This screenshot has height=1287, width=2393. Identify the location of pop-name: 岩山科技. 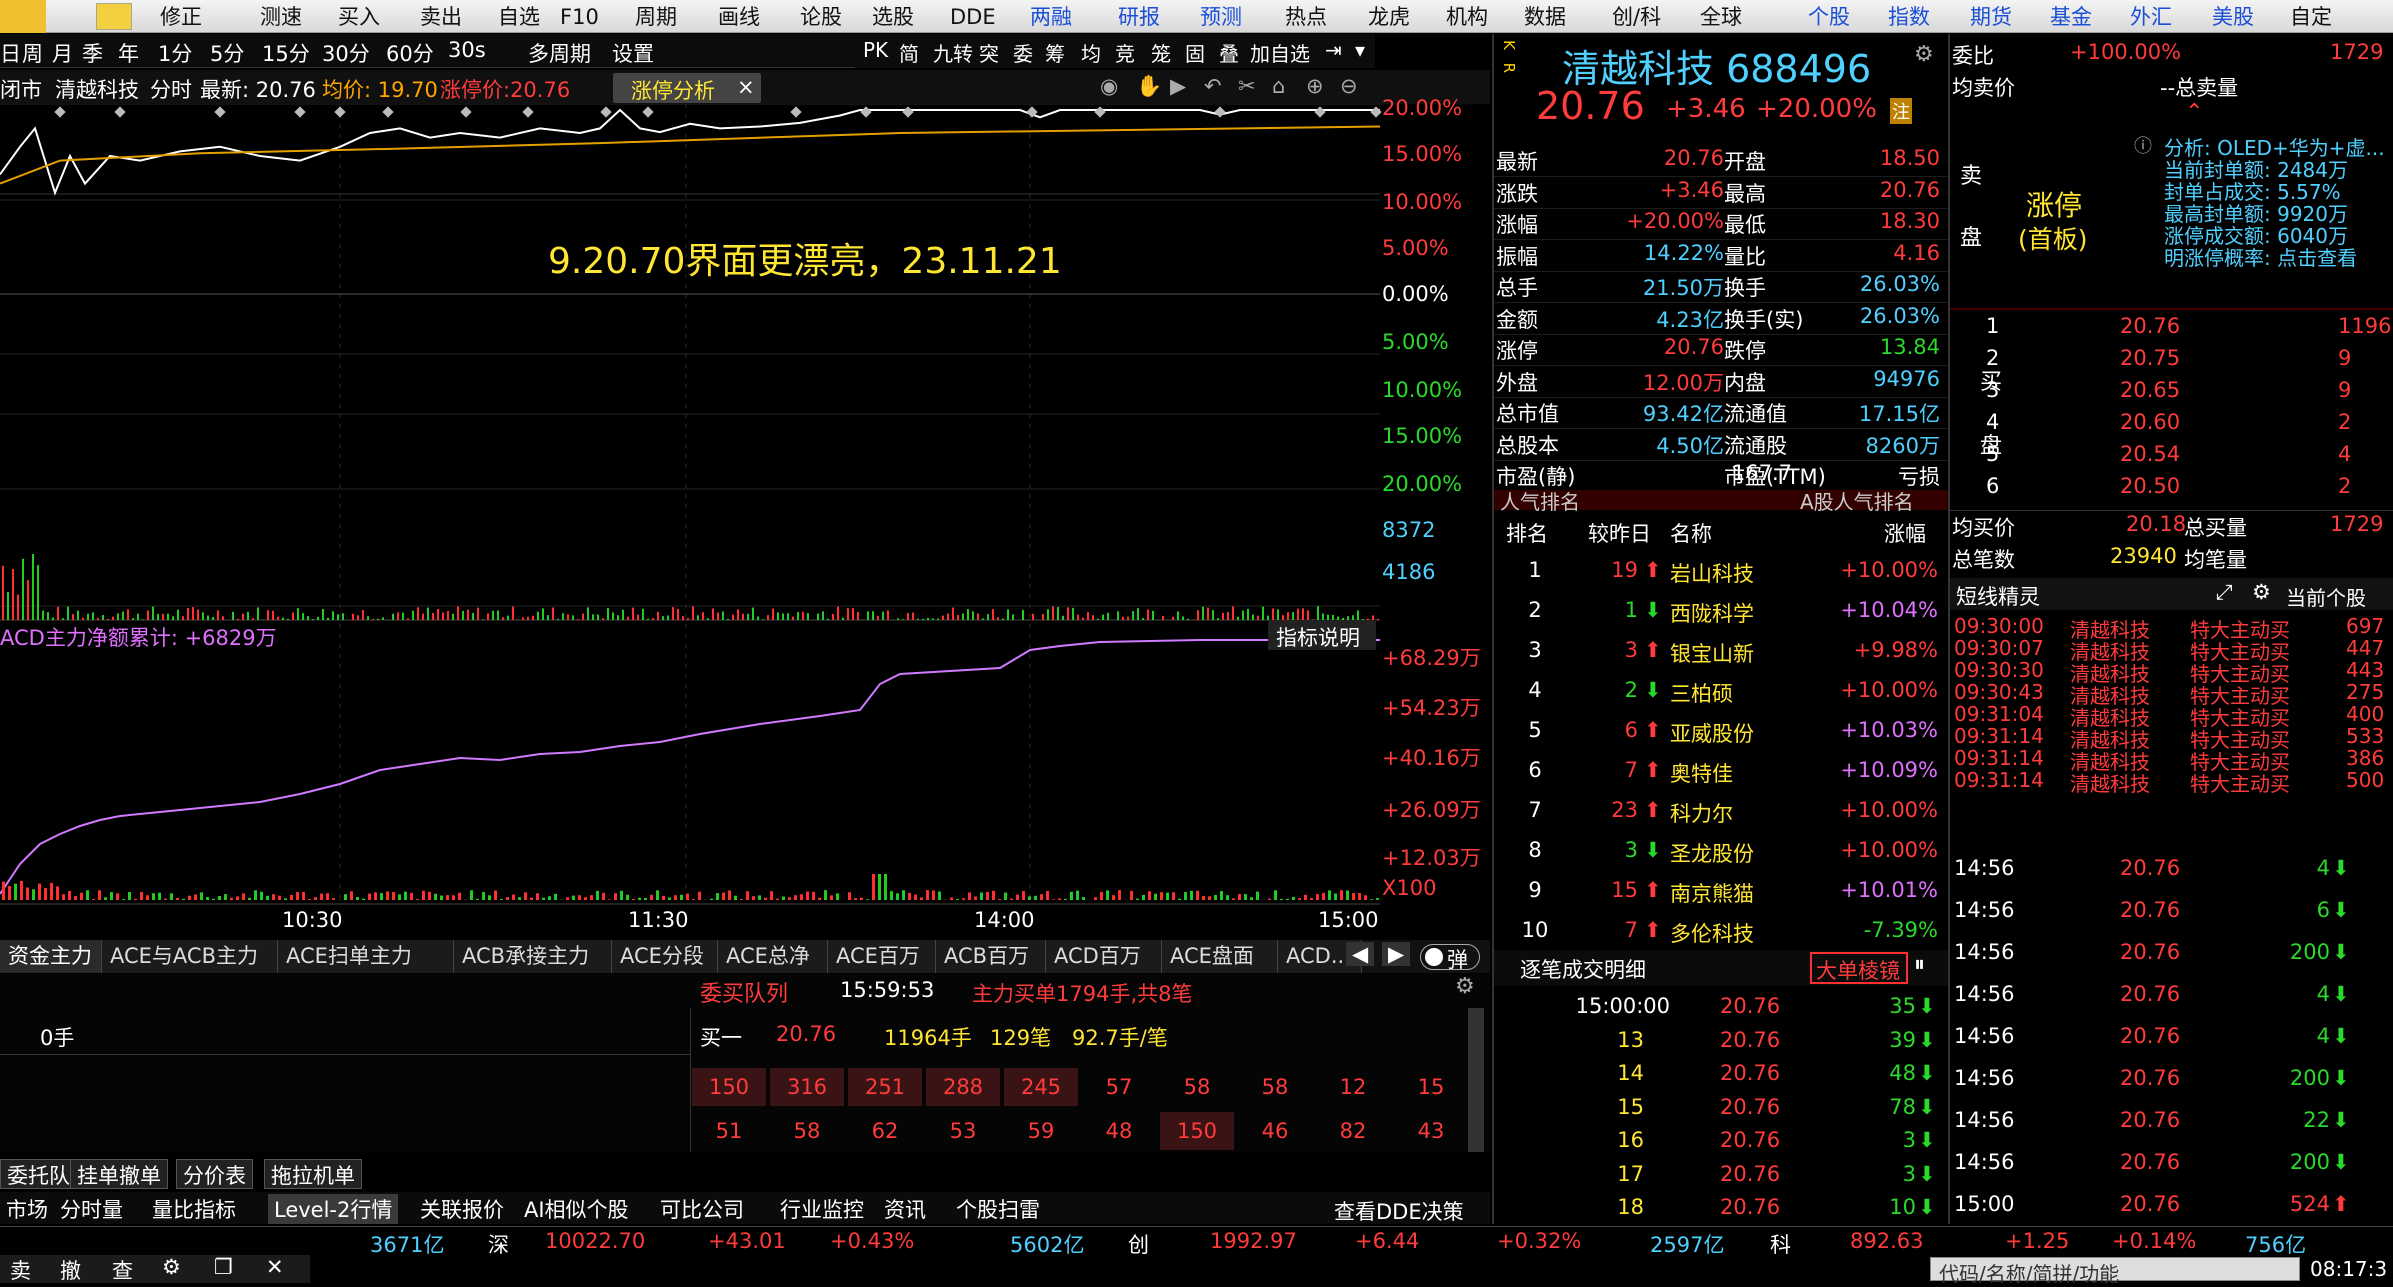
(1712, 573).